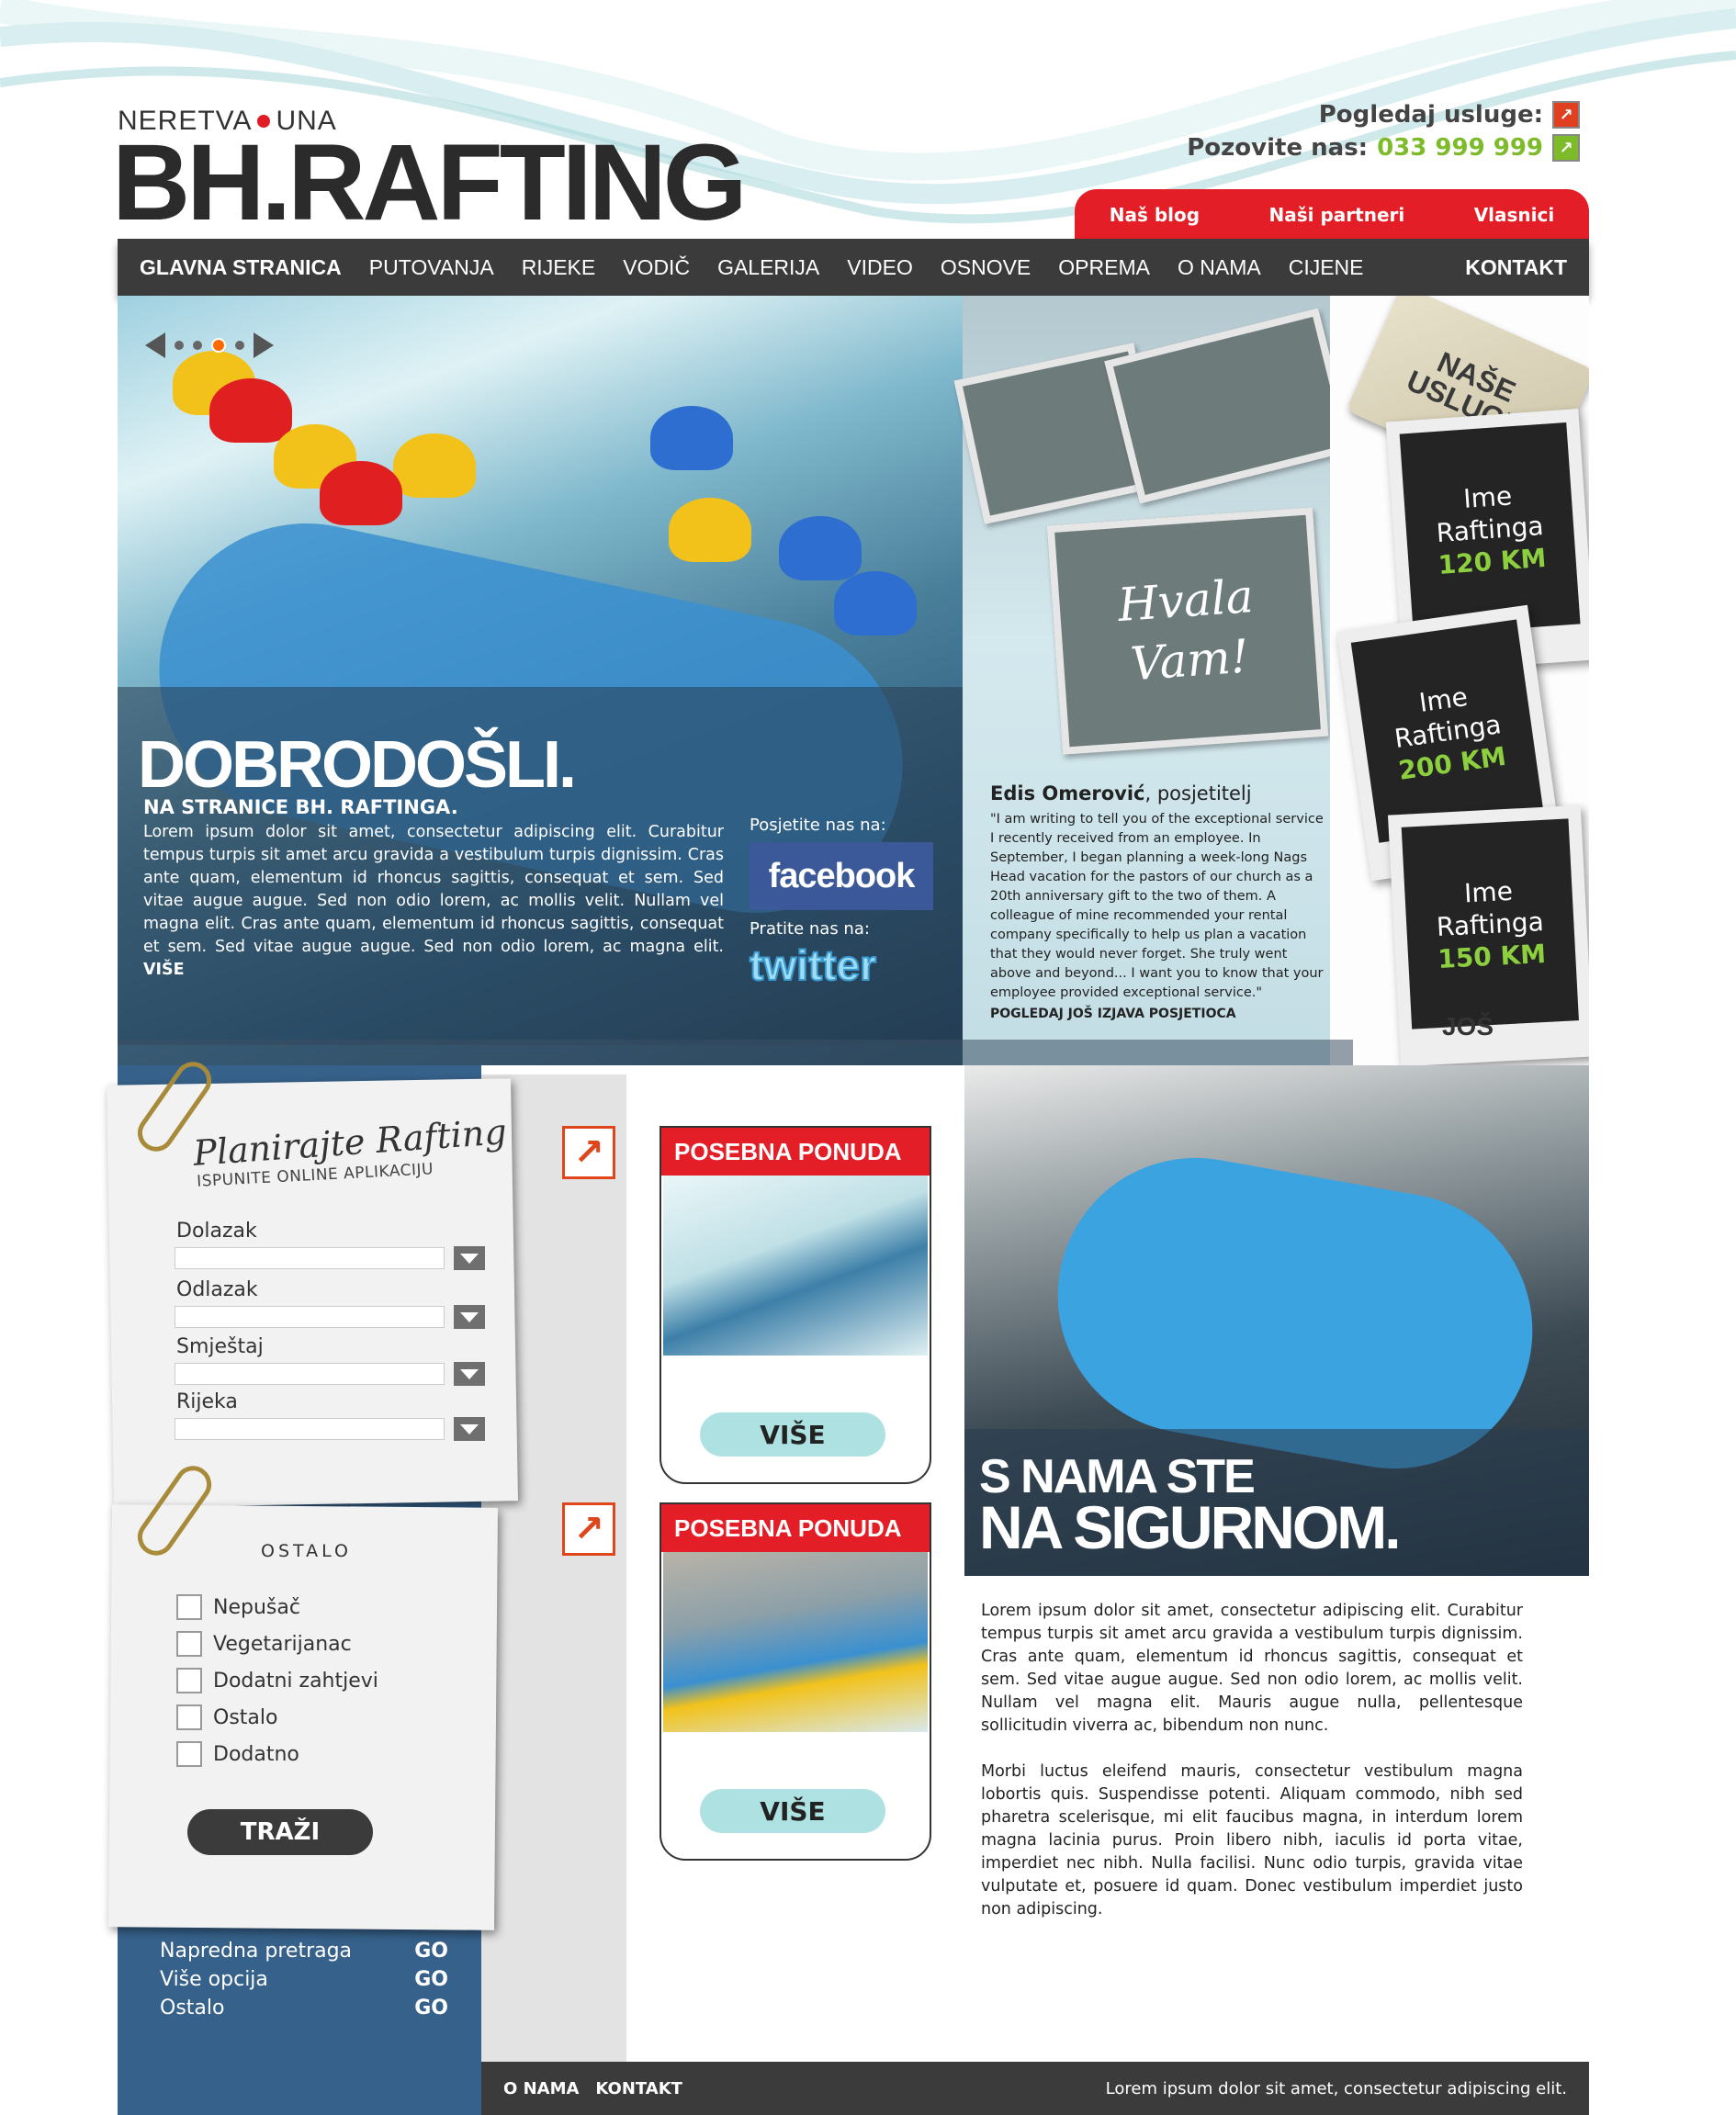 The width and height of the screenshot is (1736, 2115). Describe the element at coordinates (1383, 115) in the screenshot. I see `services-link: Pogledaj usluge: ↗` at that location.